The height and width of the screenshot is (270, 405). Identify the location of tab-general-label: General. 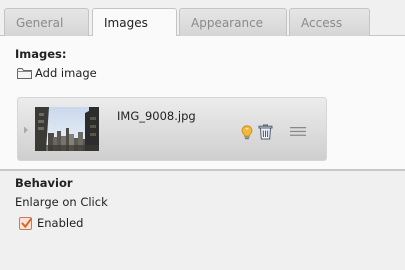
(40, 23).